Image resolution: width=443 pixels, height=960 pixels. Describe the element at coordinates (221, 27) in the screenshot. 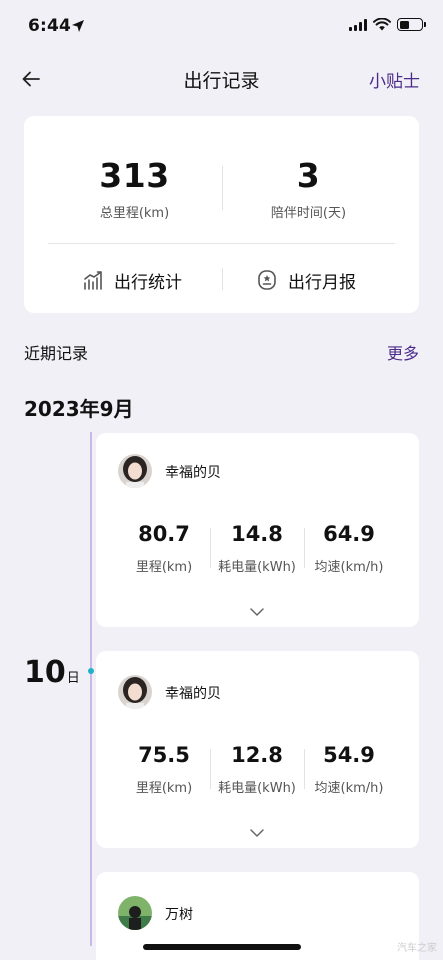

I see `status-bar: 6:44` at that location.